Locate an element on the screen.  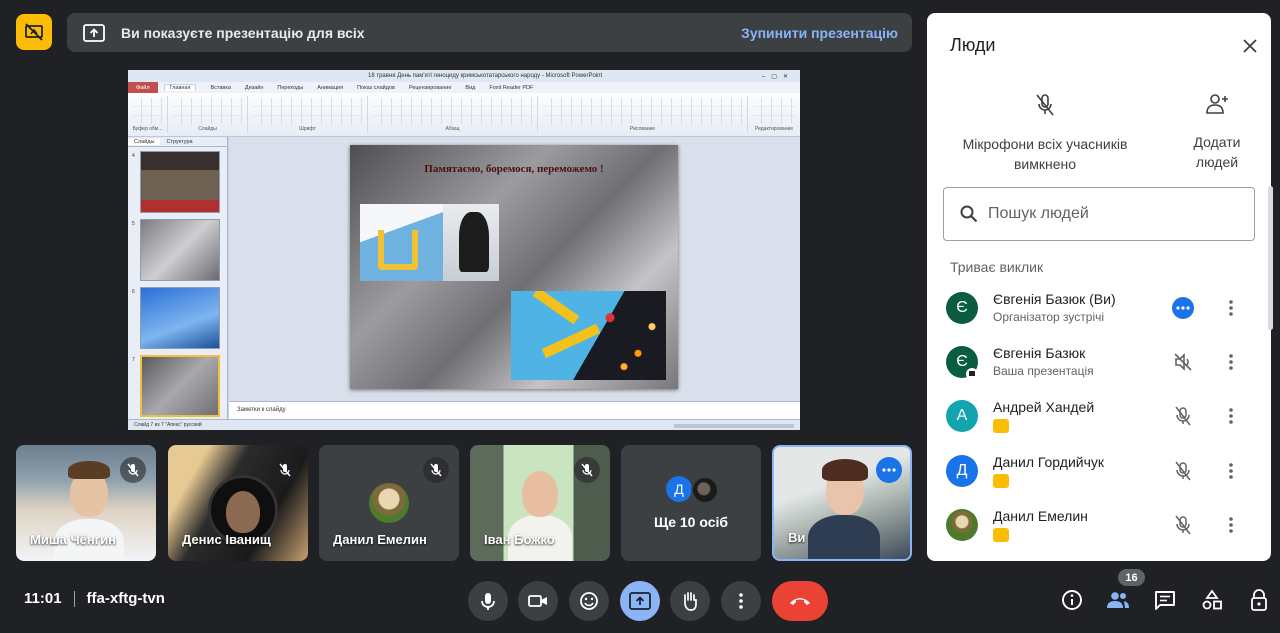
slides-panel-tabs: Слайды Структура is located at coordinates (177, 142).